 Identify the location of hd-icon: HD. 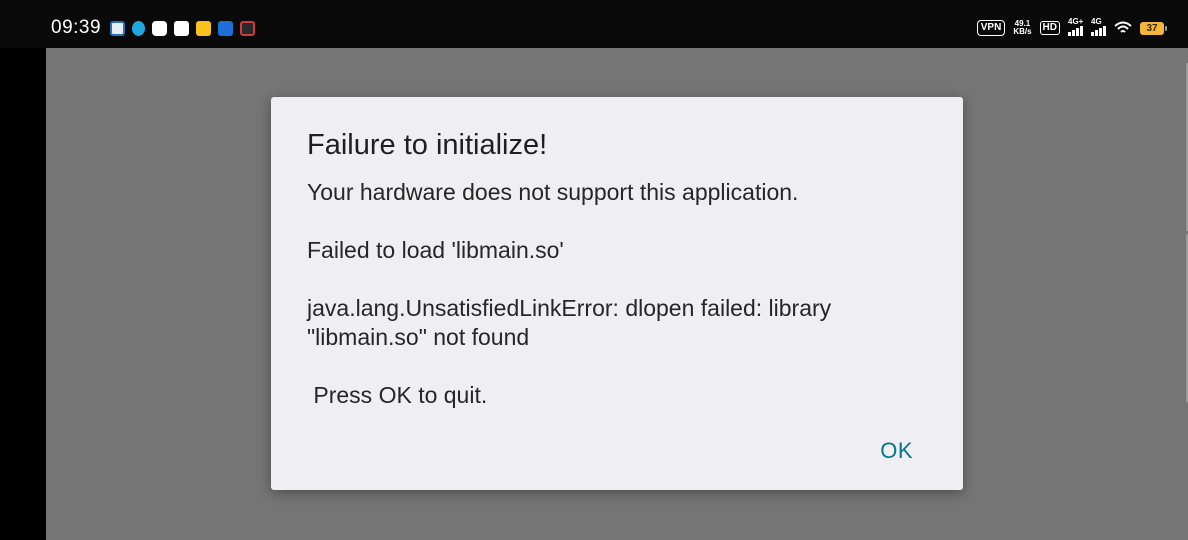
(1049, 28).